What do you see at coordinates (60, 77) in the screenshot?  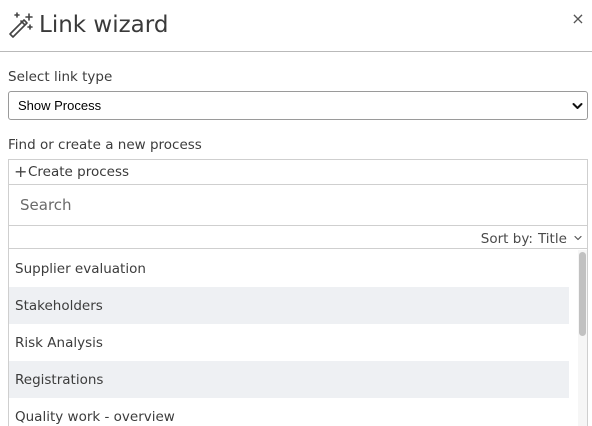 I see `link-type-label: Select link type` at bounding box center [60, 77].